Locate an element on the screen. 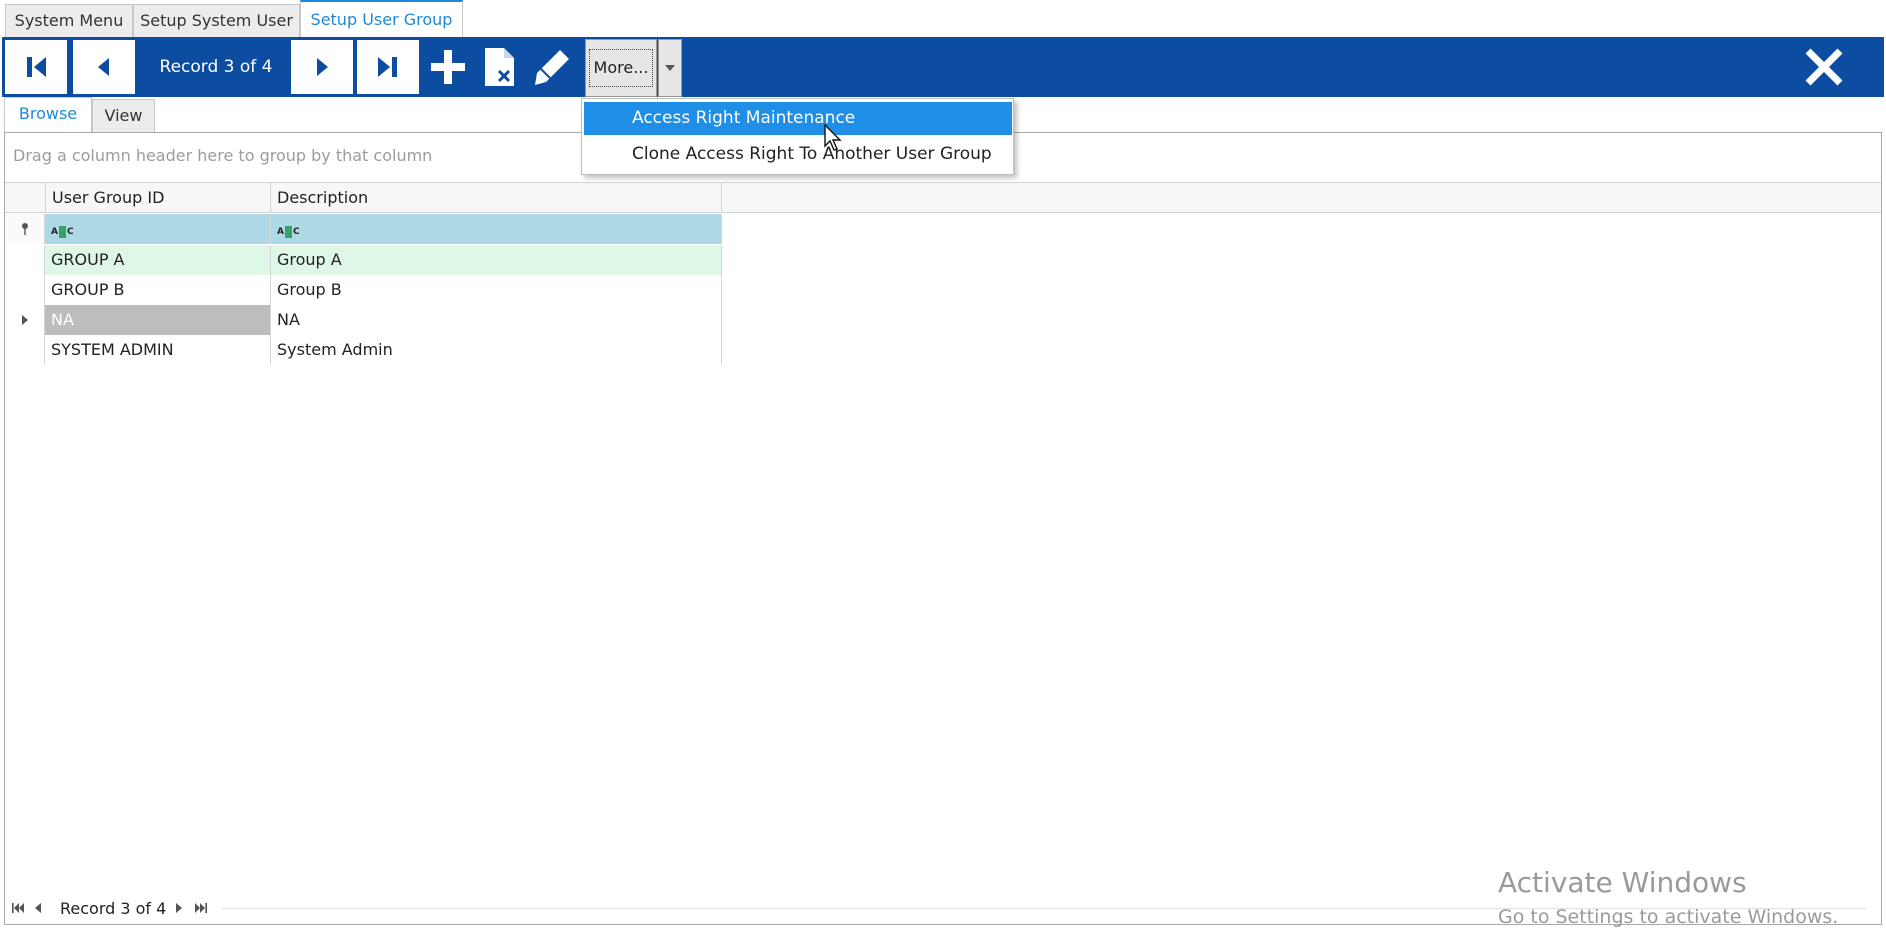 The height and width of the screenshot is (929, 1886). table-row-current: NA NA is located at coordinates (363, 320).